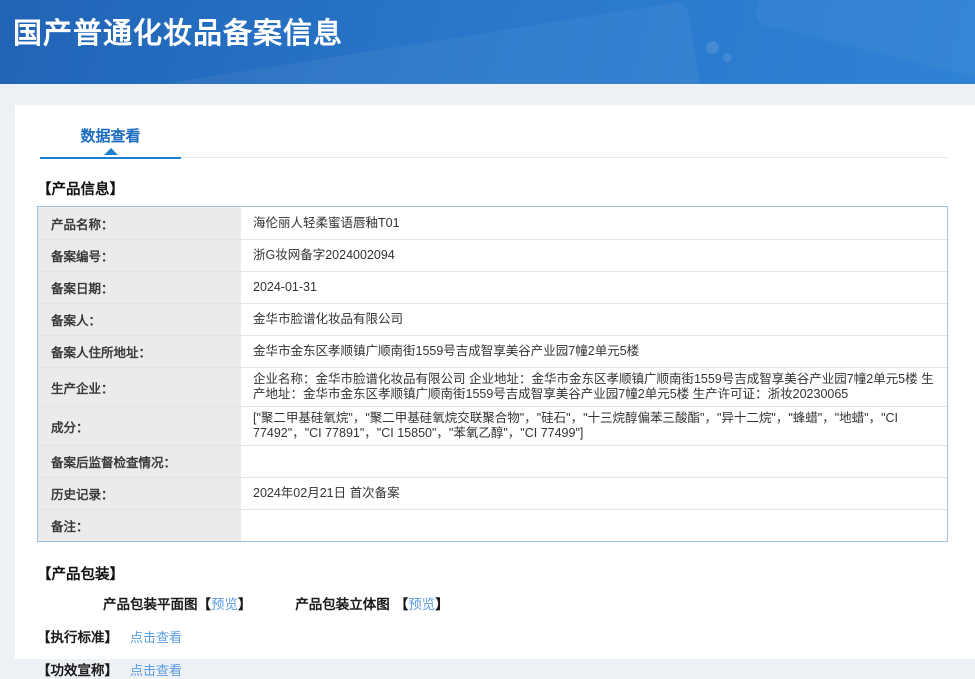  I want to click on row-label: 成分：, so click(139, 426).